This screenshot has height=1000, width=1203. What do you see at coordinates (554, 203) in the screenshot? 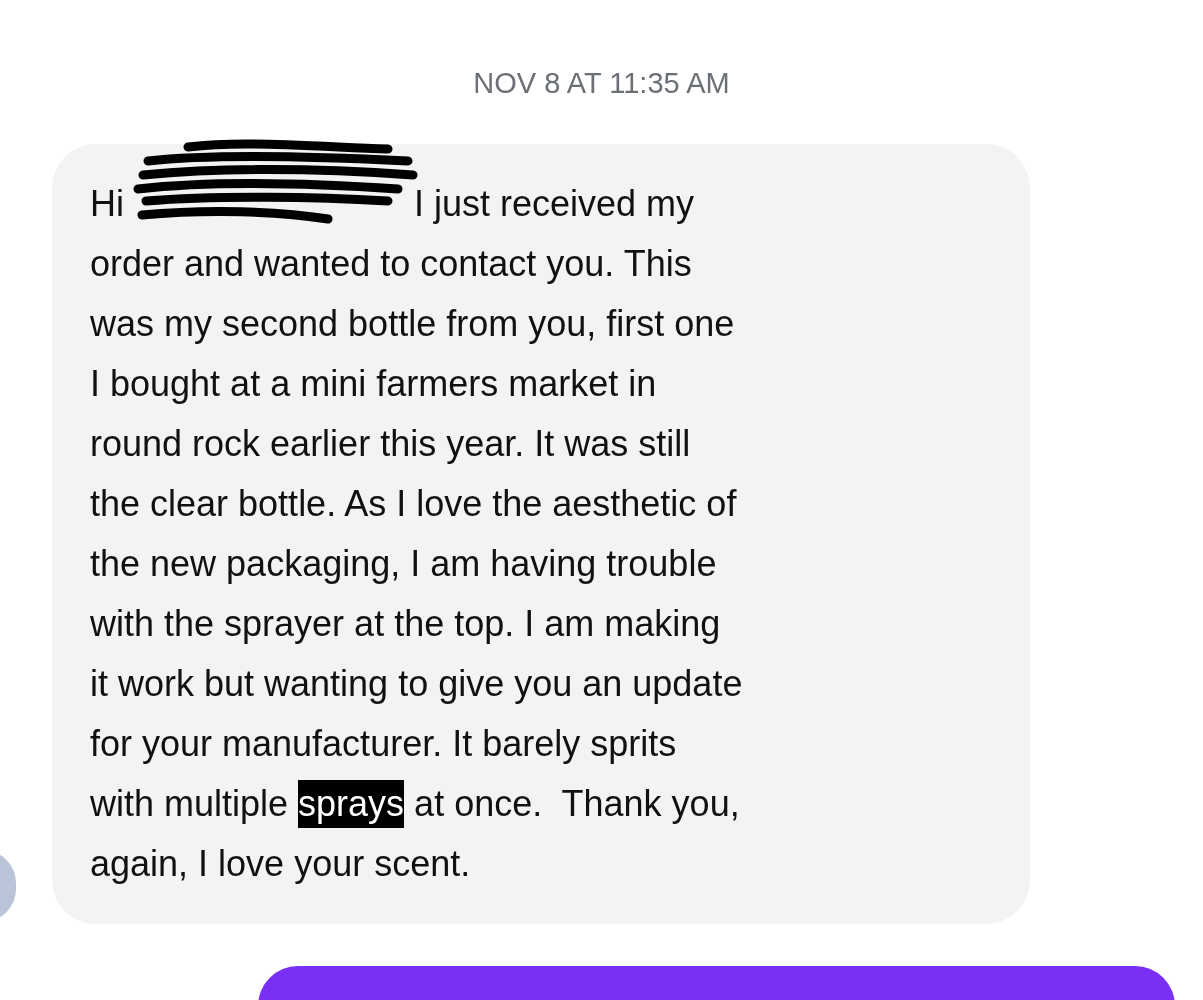
I see `message-text: I just received my` at bounding box center [554, 203].